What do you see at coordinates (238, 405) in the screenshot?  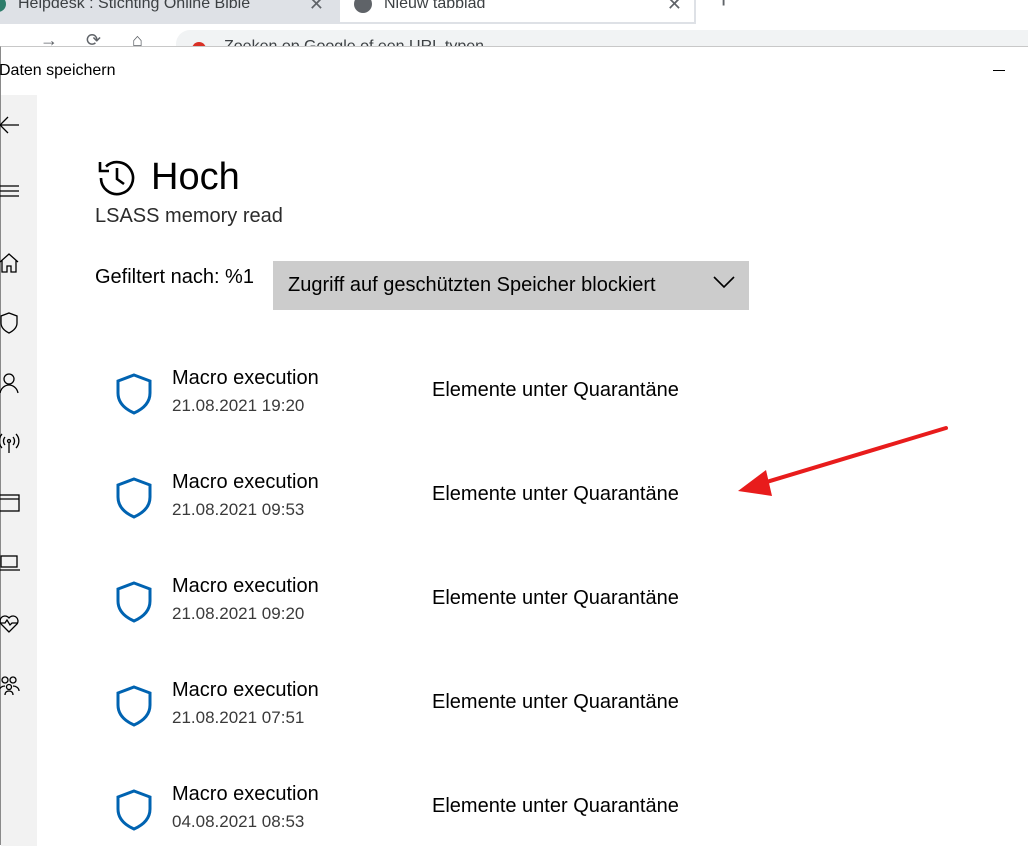 I see `event-date: 21.08.2021 19:20` at bounding box center [238, 405].